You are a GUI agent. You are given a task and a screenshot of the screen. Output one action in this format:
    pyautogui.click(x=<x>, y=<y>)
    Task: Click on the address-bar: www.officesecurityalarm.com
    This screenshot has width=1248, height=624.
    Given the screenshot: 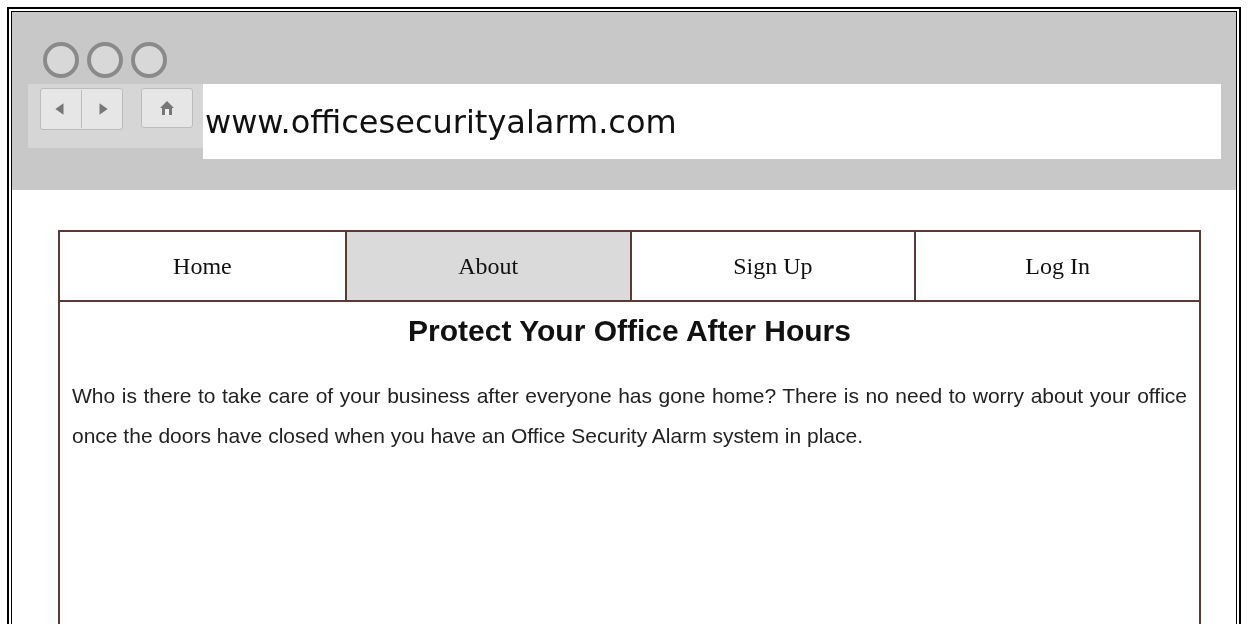 What is the action you would take?
    pyautogui.click(x=712, y=121)
    